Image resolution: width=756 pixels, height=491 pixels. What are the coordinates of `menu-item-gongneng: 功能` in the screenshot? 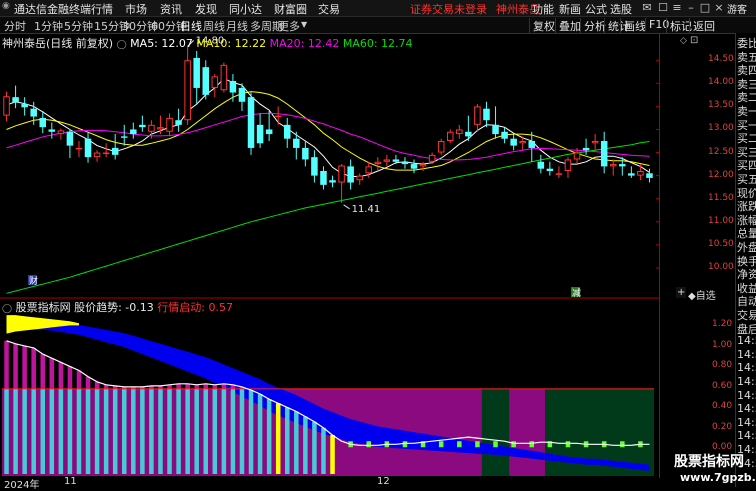 It's located at (543, 9).